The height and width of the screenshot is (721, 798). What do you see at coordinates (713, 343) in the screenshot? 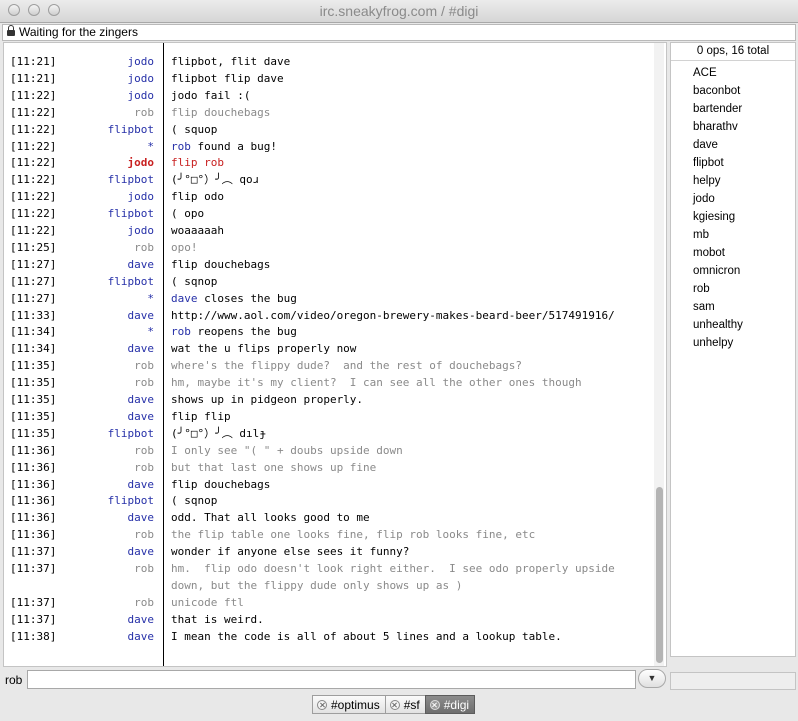
I see `user-list-item: unhelpy` at bounding box center [713, 343].